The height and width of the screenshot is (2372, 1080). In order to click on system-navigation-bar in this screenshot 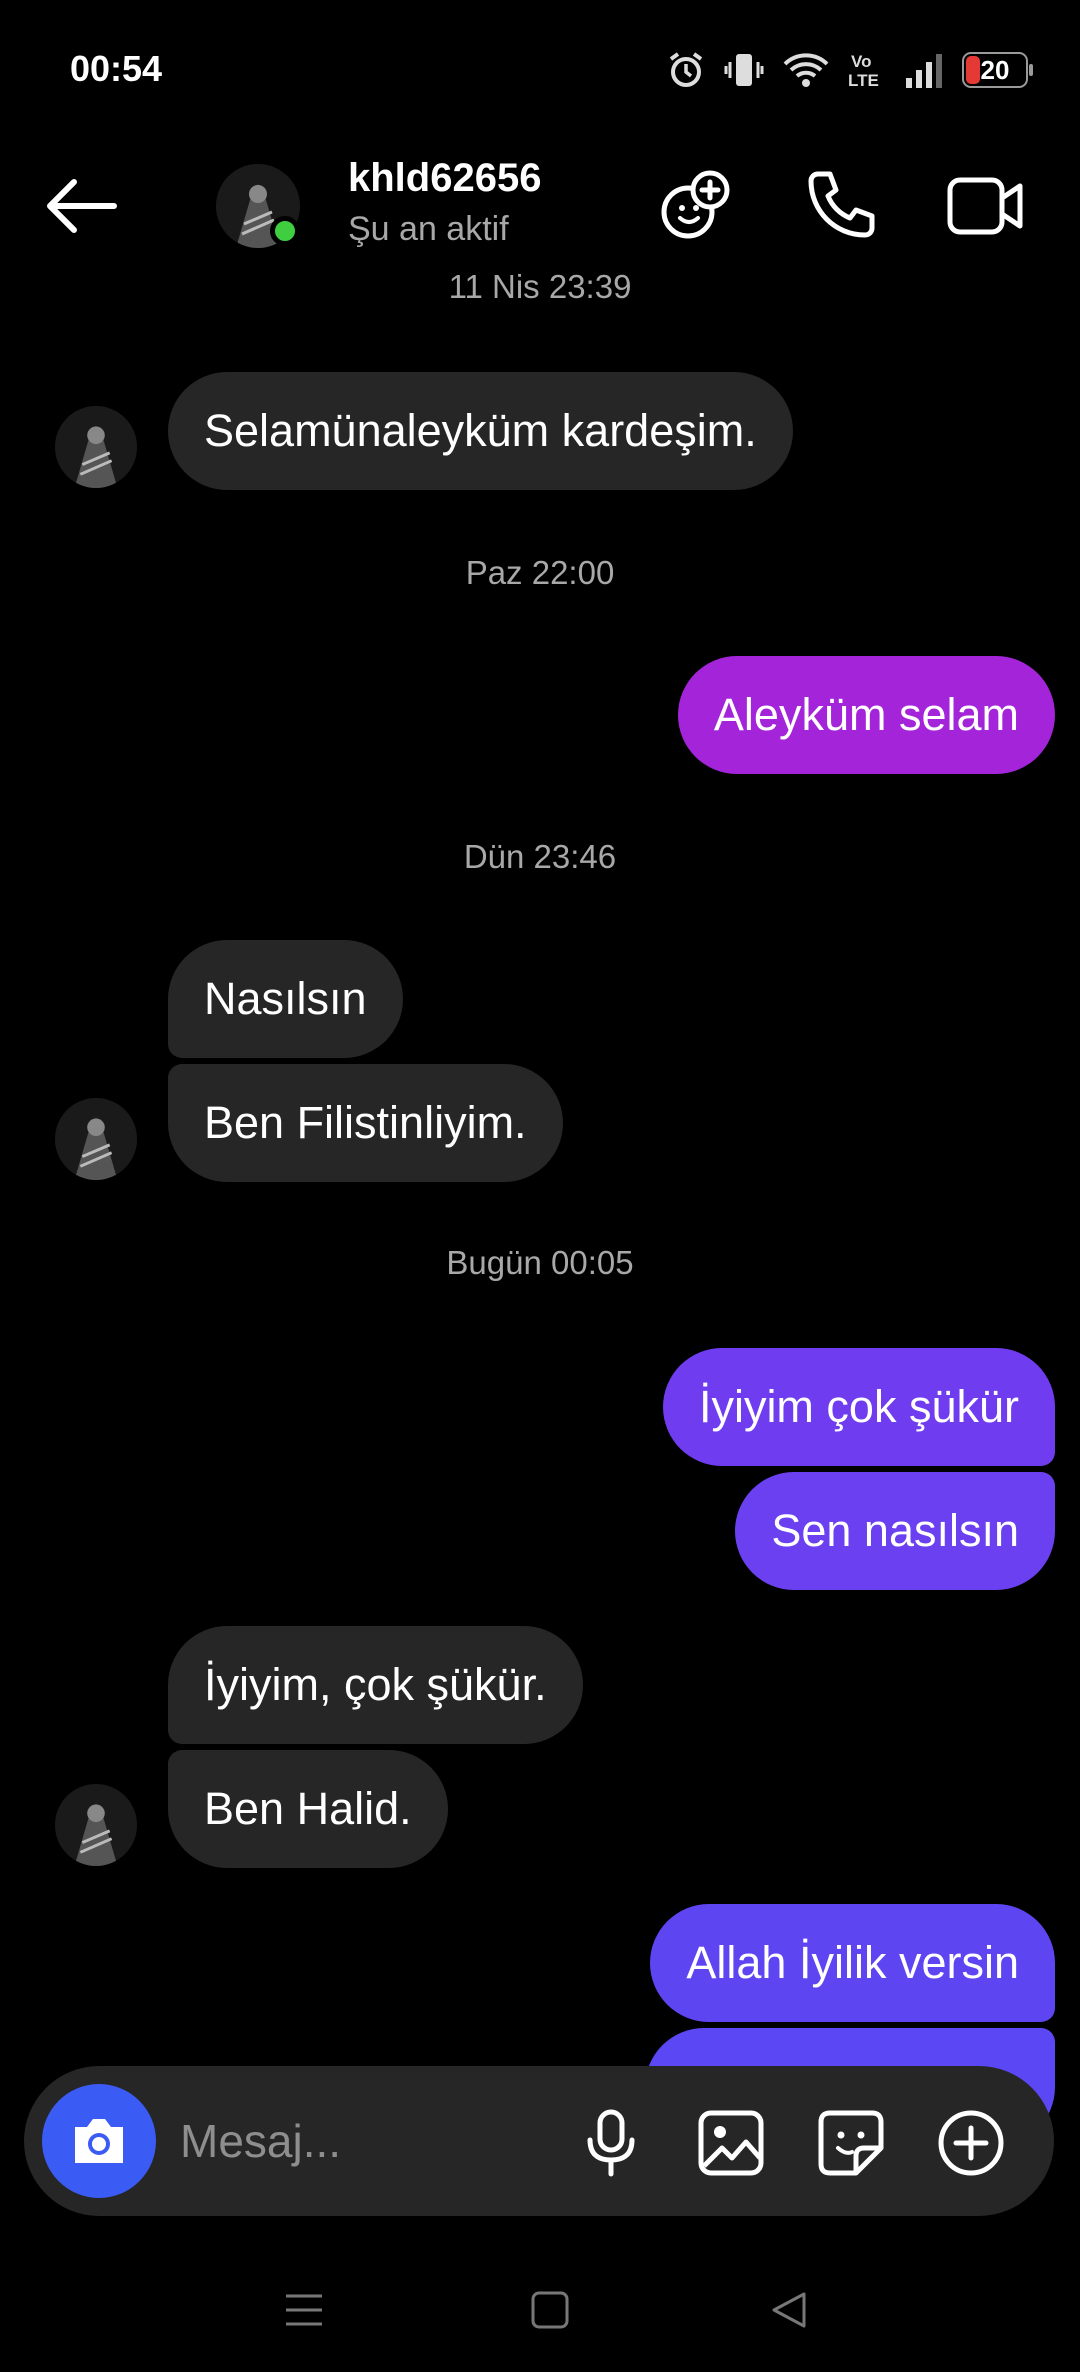, I will do `click(540, 2311)`.